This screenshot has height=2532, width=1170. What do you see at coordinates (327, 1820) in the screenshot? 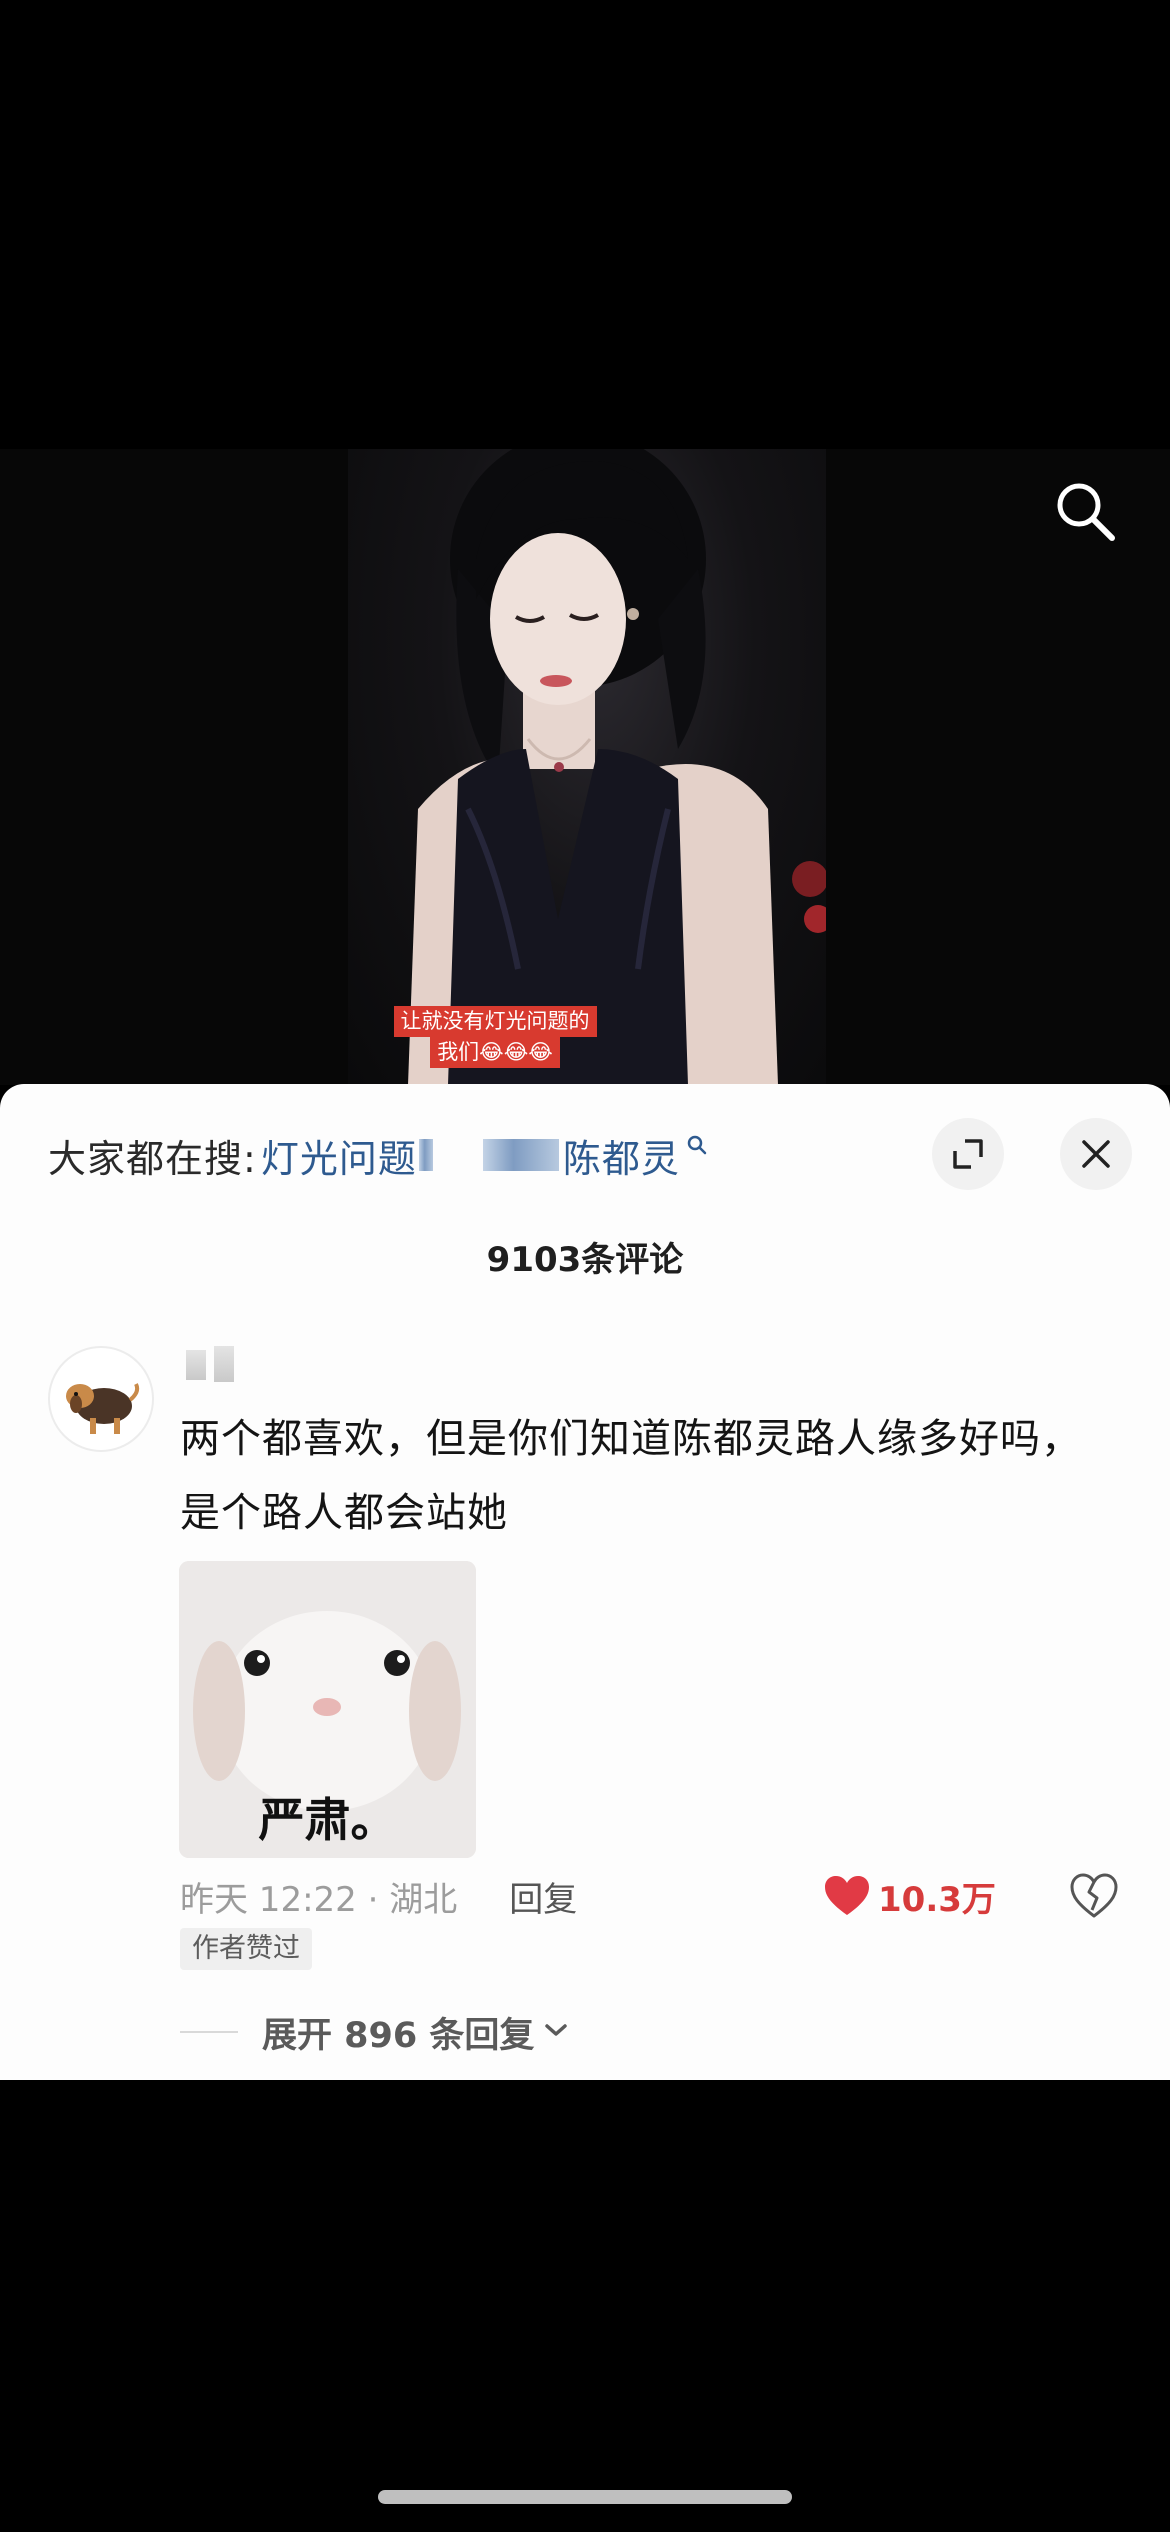
I see `sticker-caption: 严肃。` at bounding box center [327, 1820].